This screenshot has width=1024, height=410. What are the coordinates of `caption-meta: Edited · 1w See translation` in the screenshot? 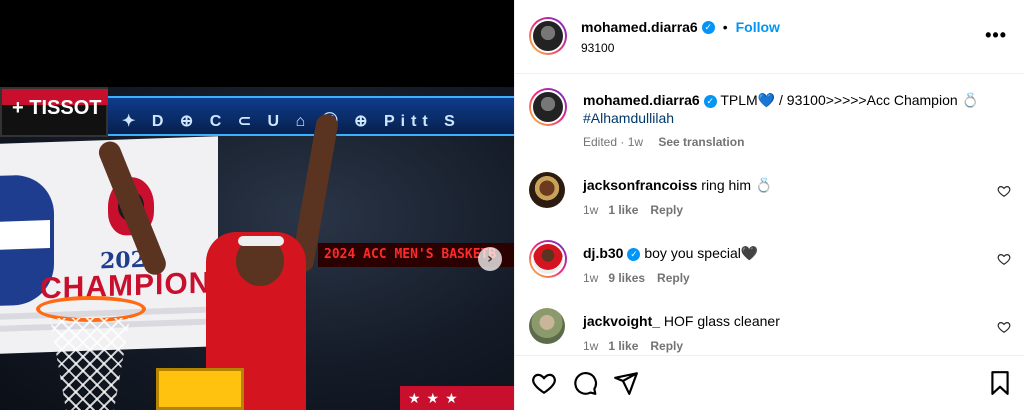 It's located at (663, 142).